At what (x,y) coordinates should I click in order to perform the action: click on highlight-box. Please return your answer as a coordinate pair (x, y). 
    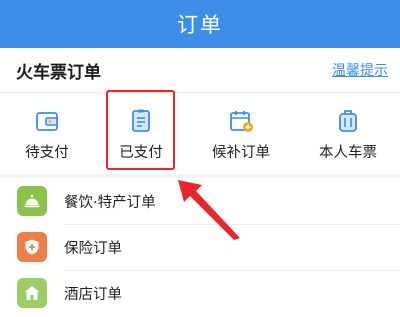
    Looking at the image, I should click on (140, 130).